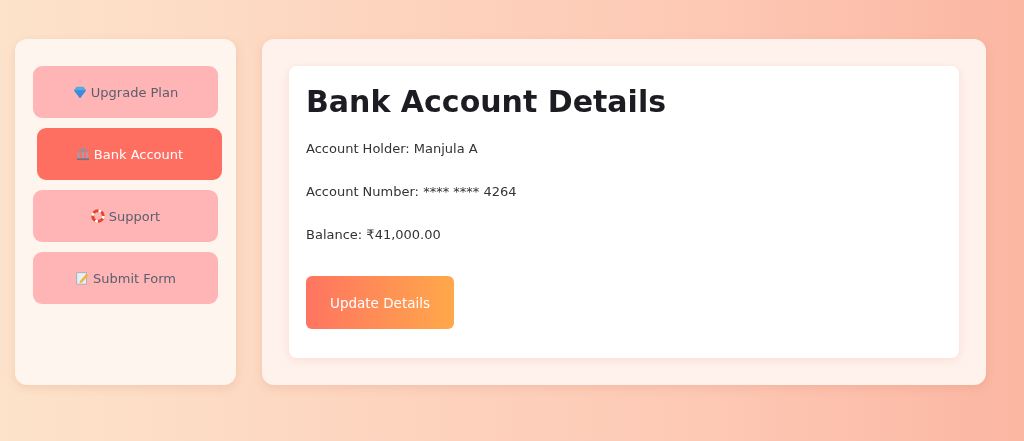 This screenshot has height=441, width=1024. I want to click on diamond-icon, so click(79, 92).